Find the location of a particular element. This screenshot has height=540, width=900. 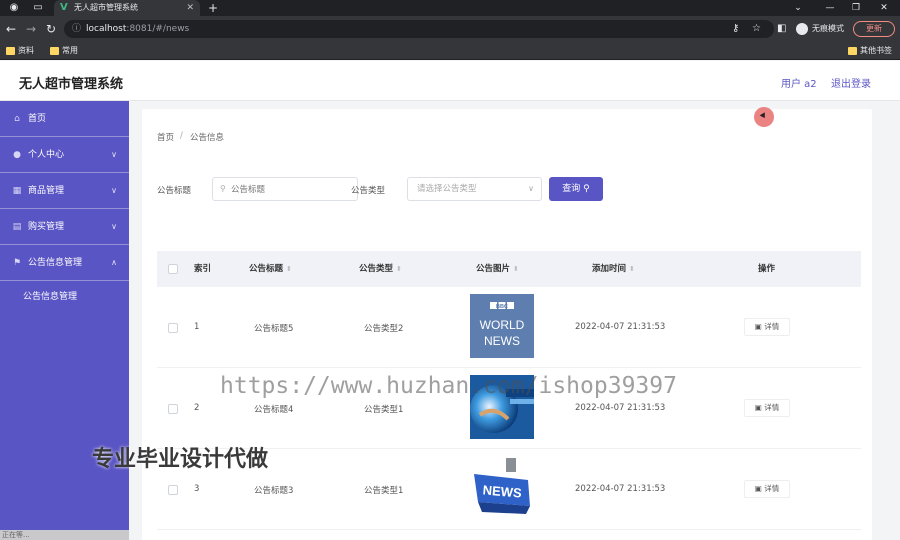

sidebar-item-label: 购买管理 is located at coordinates (46, 227).